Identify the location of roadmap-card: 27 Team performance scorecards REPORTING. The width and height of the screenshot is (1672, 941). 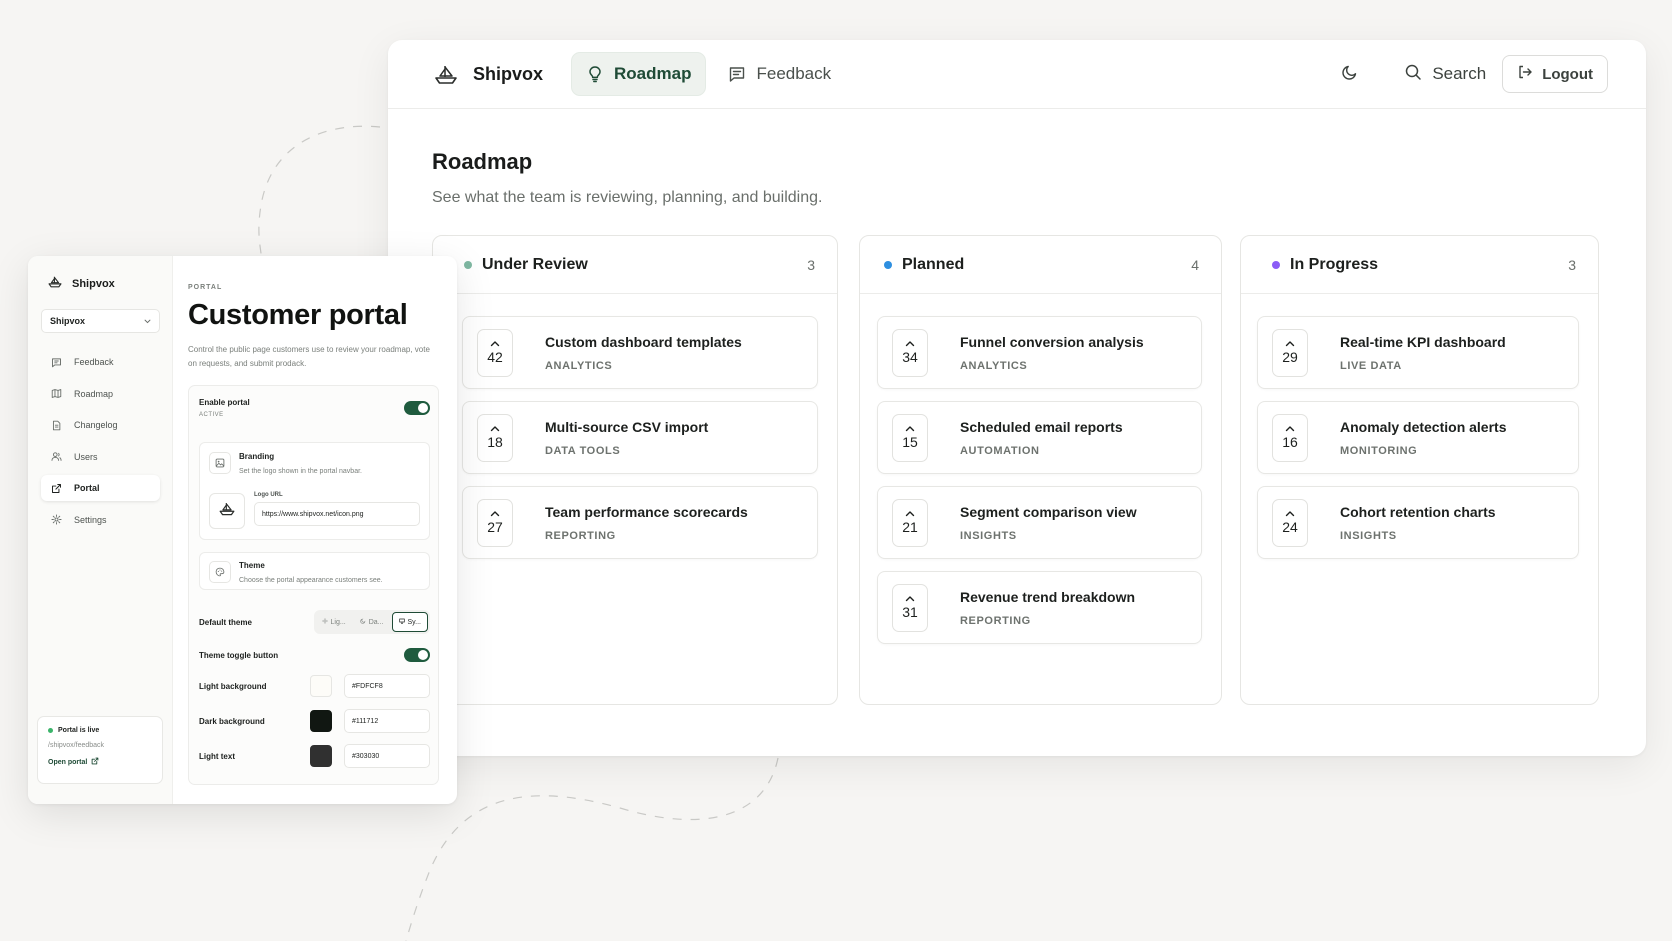
(640, 522).